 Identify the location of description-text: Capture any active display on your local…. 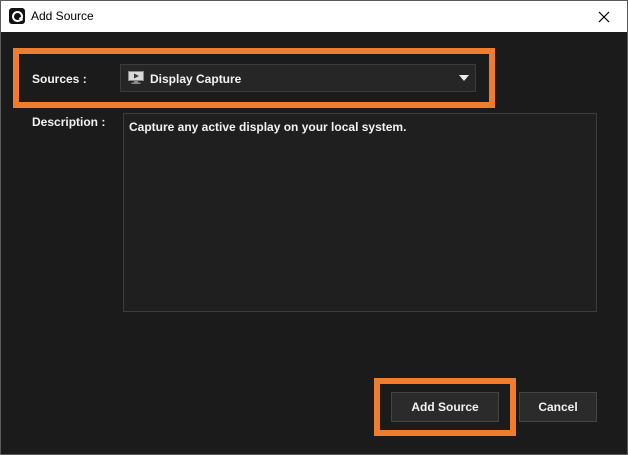
(268, 127).